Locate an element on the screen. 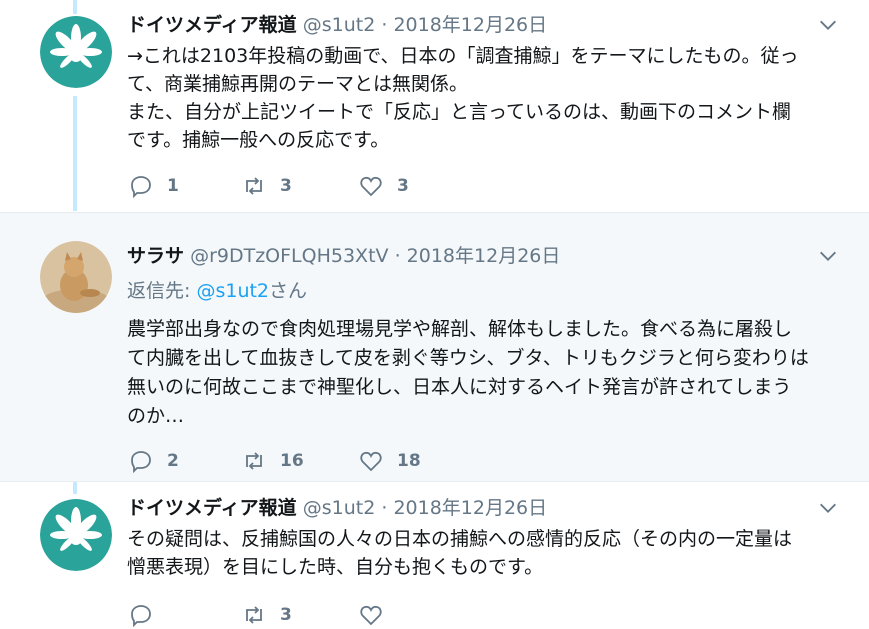  tweet-text-line: また、自分が上記ツイートで「反応」と言っているのは、動画下のコメント欄 is located at coordinates (459, 112).